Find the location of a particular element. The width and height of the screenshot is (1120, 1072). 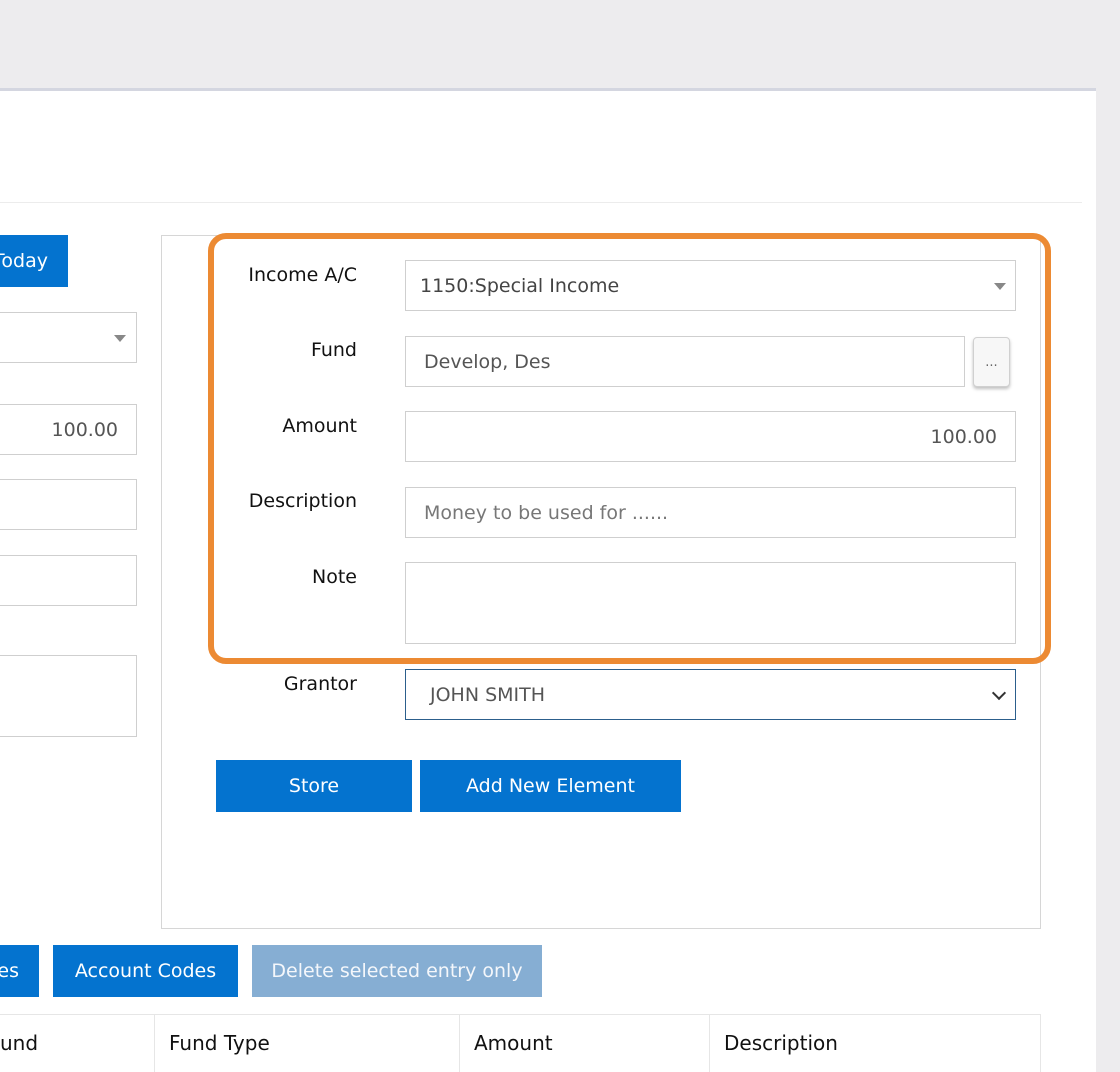

today-button: Today is located at coordinates (34, 261).